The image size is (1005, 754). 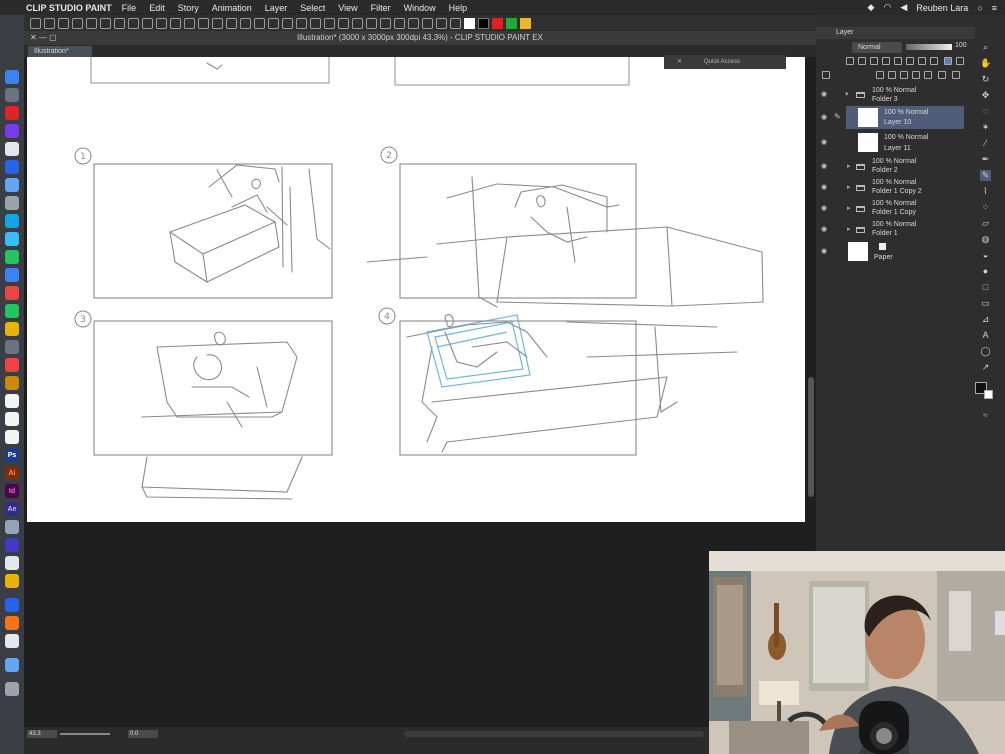 What do you see at coordinates (985, 79) in the screenshot?
I see `rotate-icon: ↻` at bounding box center [985, 79].